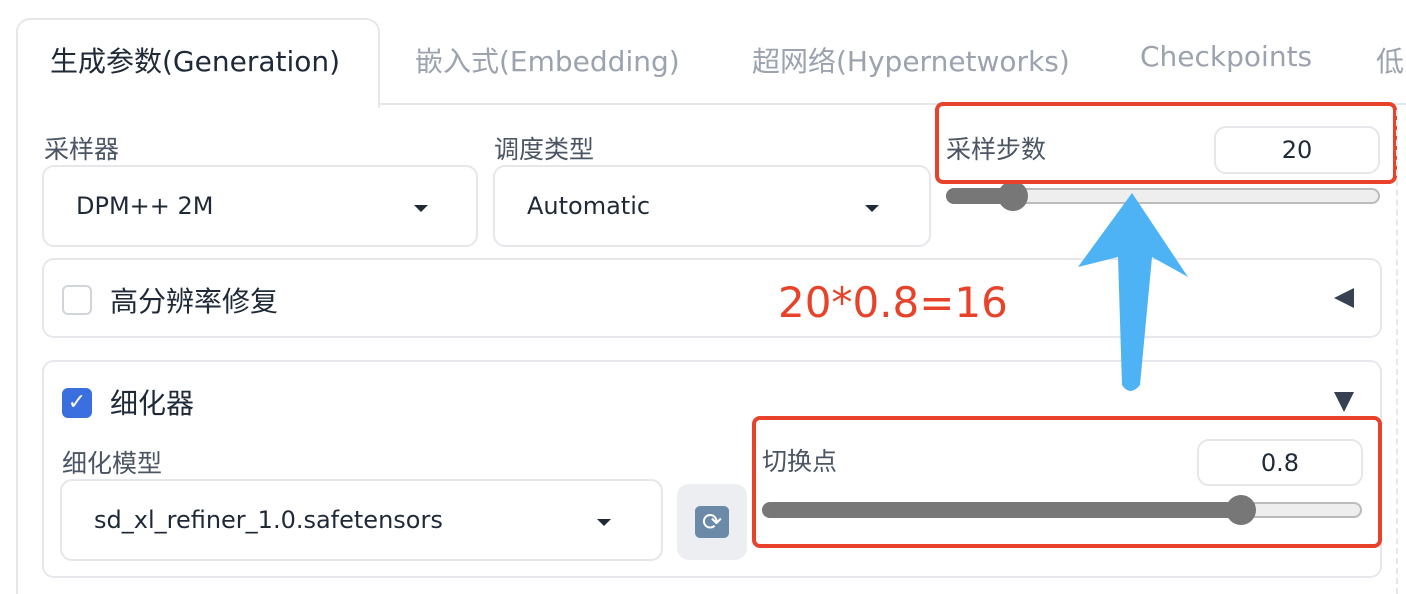 Image resolution: width=1406 pixels, height=594 pixels. I want to click on collapse-down-icon, so click(1344, 402).